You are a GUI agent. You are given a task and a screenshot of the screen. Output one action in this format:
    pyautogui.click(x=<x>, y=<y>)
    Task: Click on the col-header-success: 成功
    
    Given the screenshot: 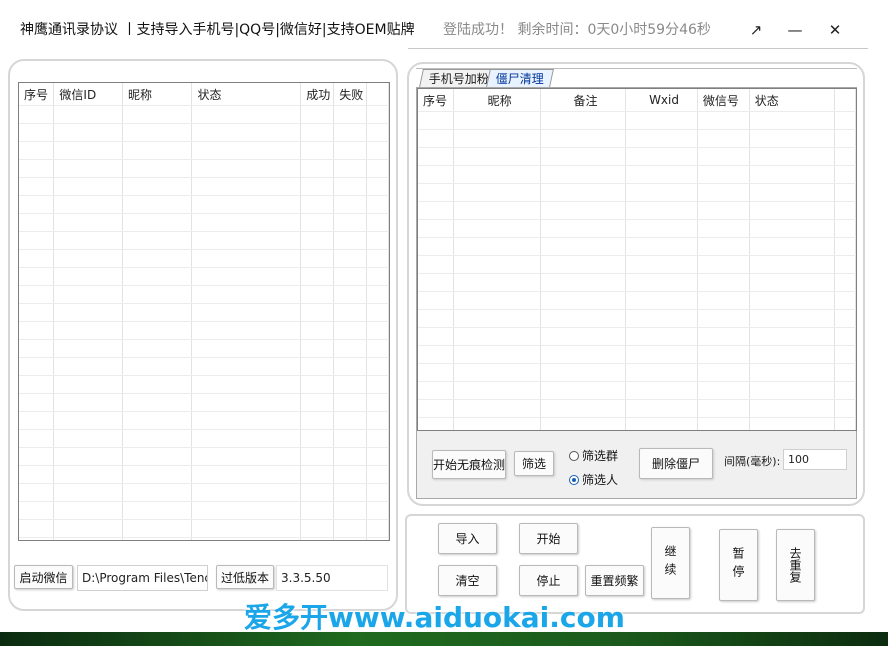 What is the action you would take?
    pyautogui.click(x=317, y=94)
    